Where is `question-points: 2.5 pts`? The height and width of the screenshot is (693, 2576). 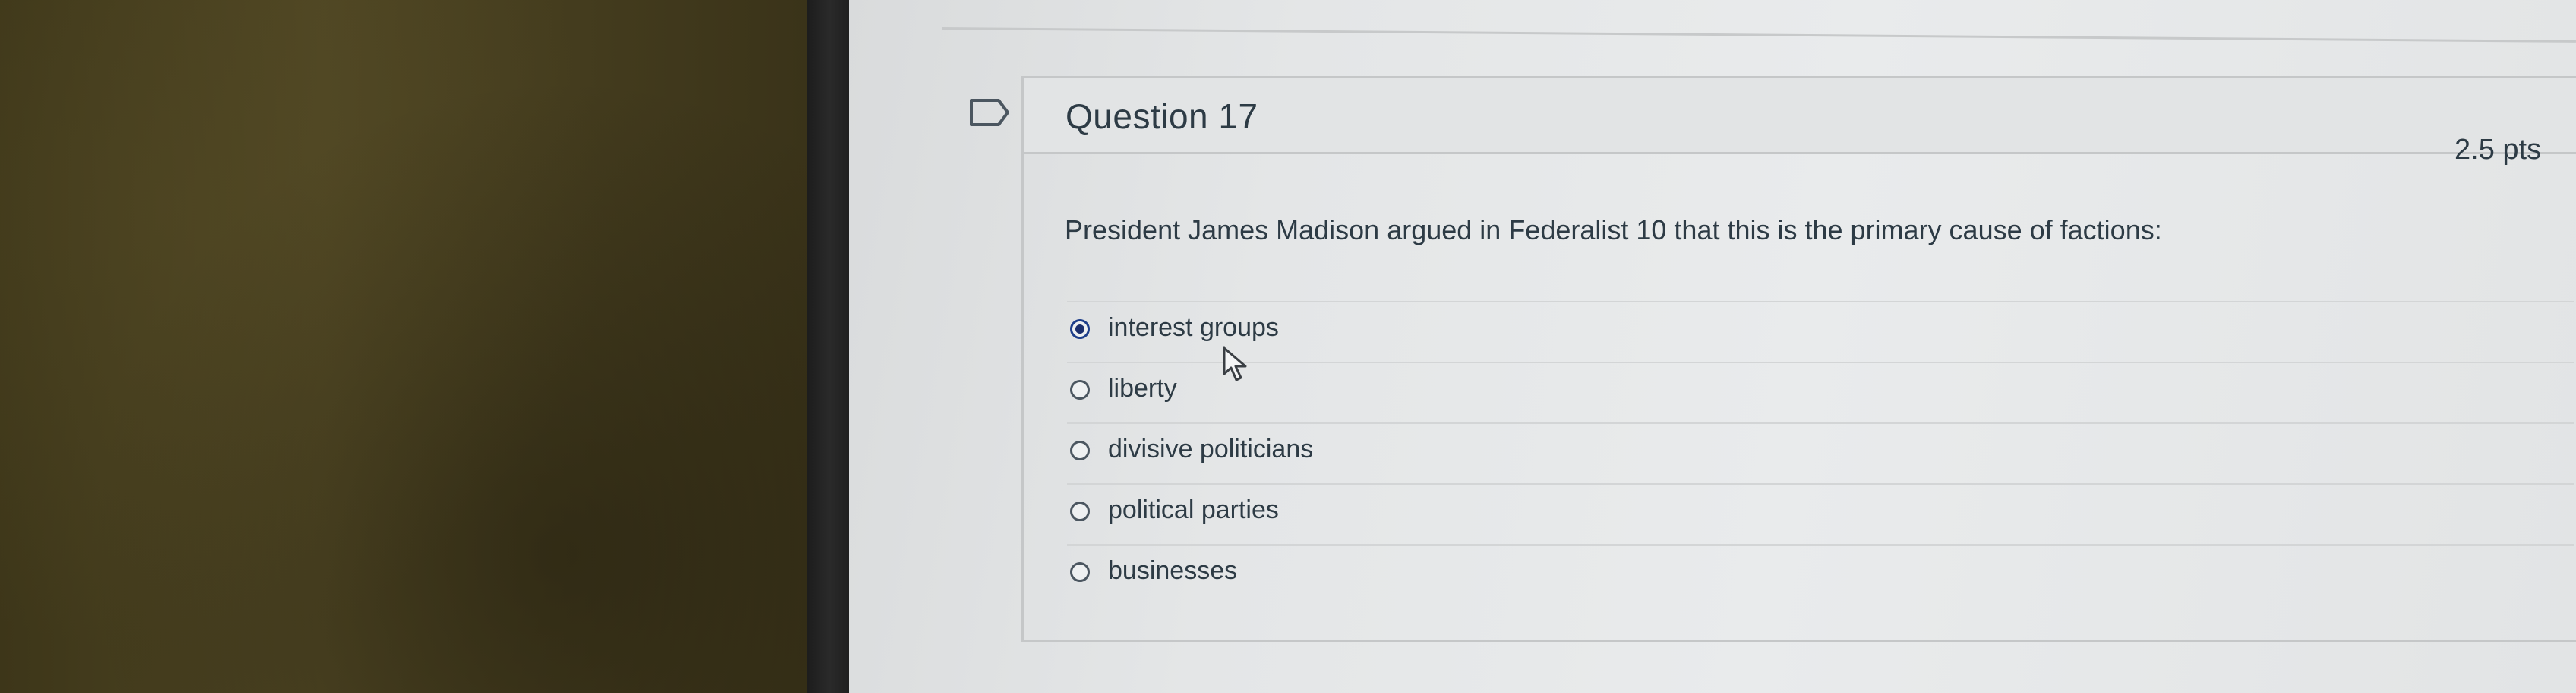
question-points: 2.5 pts is located at coordinates (2498, 150).